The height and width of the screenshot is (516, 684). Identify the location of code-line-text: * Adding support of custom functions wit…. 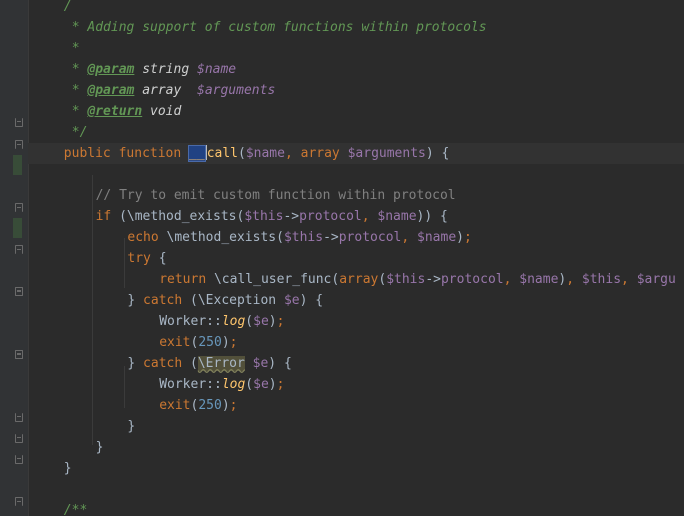
(279, 27).